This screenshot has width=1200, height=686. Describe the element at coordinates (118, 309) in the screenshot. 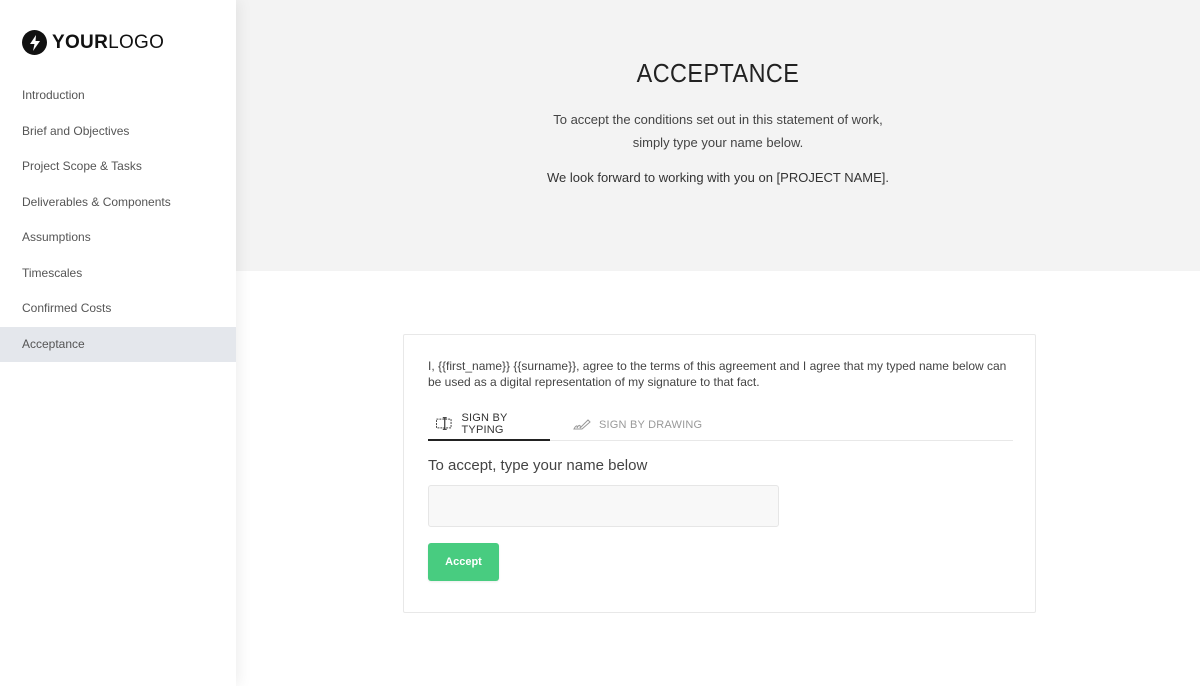

I see `sidebar-item-confirmed-costs: Confirmed Costs` at that location.